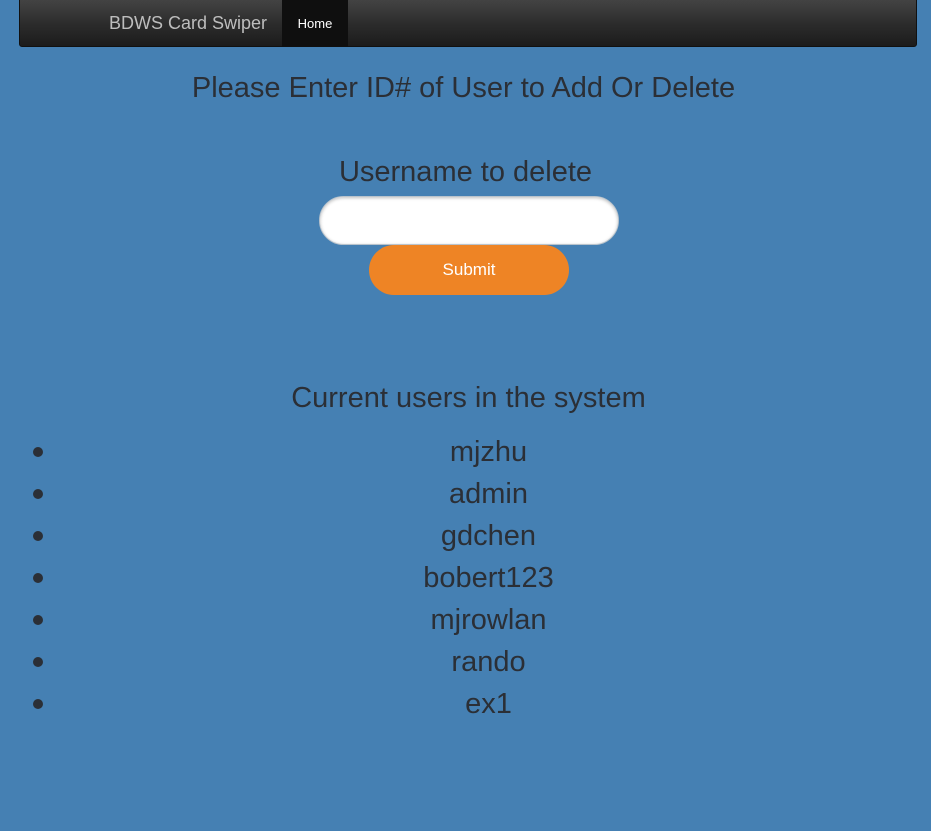 This screenshot has height=831, width=931. I want to click on list-item: admin, so click(465, 494).